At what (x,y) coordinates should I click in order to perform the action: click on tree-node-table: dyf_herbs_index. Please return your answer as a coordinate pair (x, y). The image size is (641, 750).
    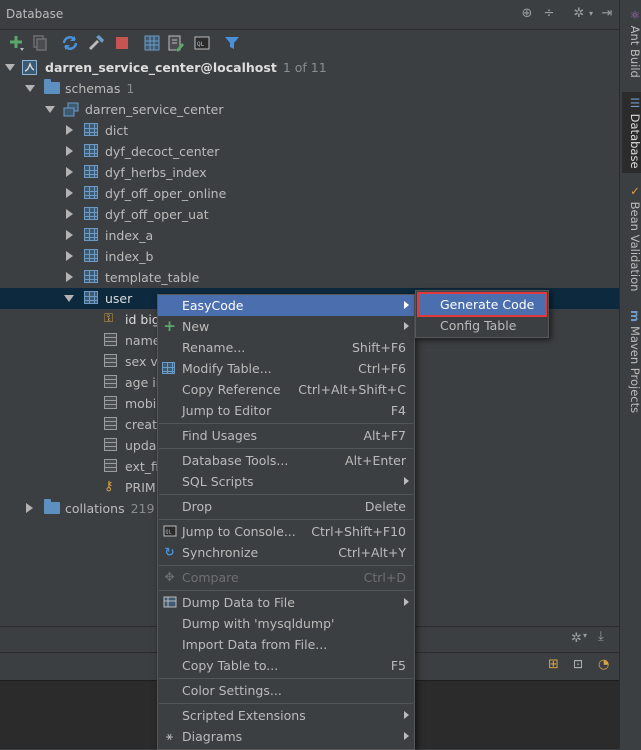
    Looking at the image, I should click on (309, 172).